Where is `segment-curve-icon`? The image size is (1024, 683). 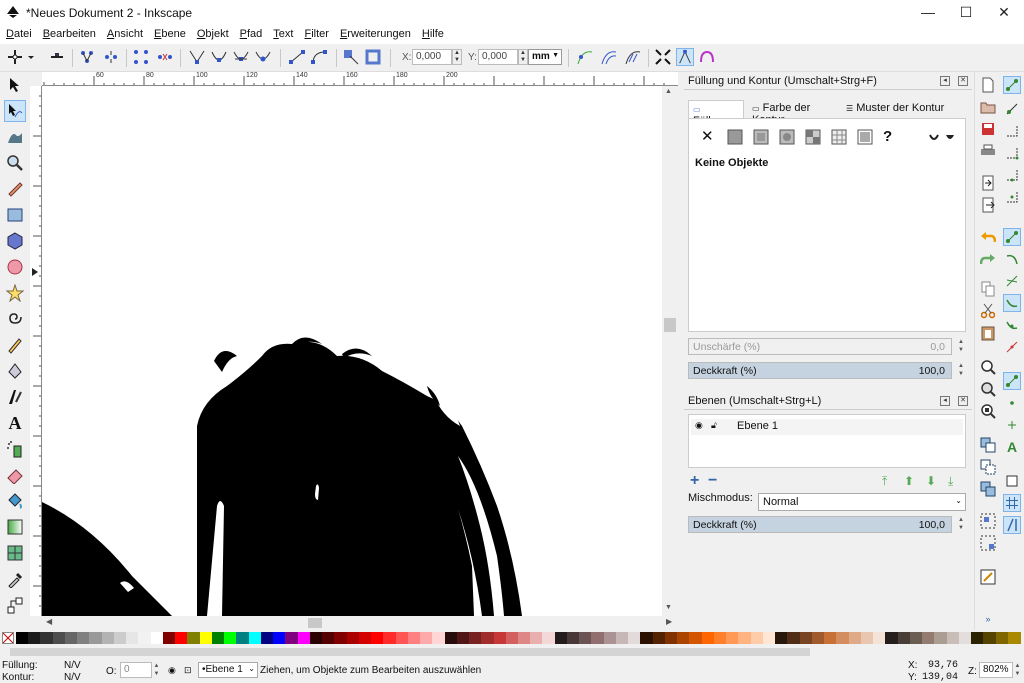
segment-curve-icon is located at coordinates (319, 57).